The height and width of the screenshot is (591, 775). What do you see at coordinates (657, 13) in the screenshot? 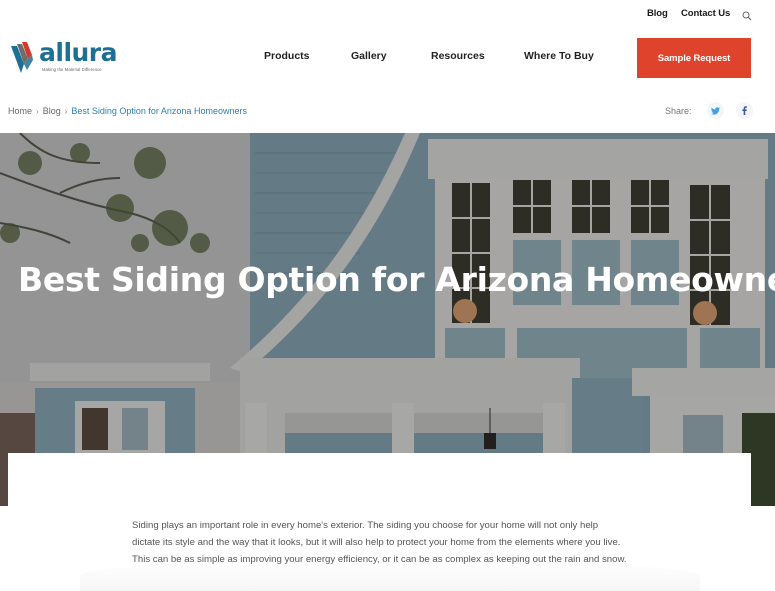
I see `utility-link-blog: Blog` at bounding box center [657, 13].